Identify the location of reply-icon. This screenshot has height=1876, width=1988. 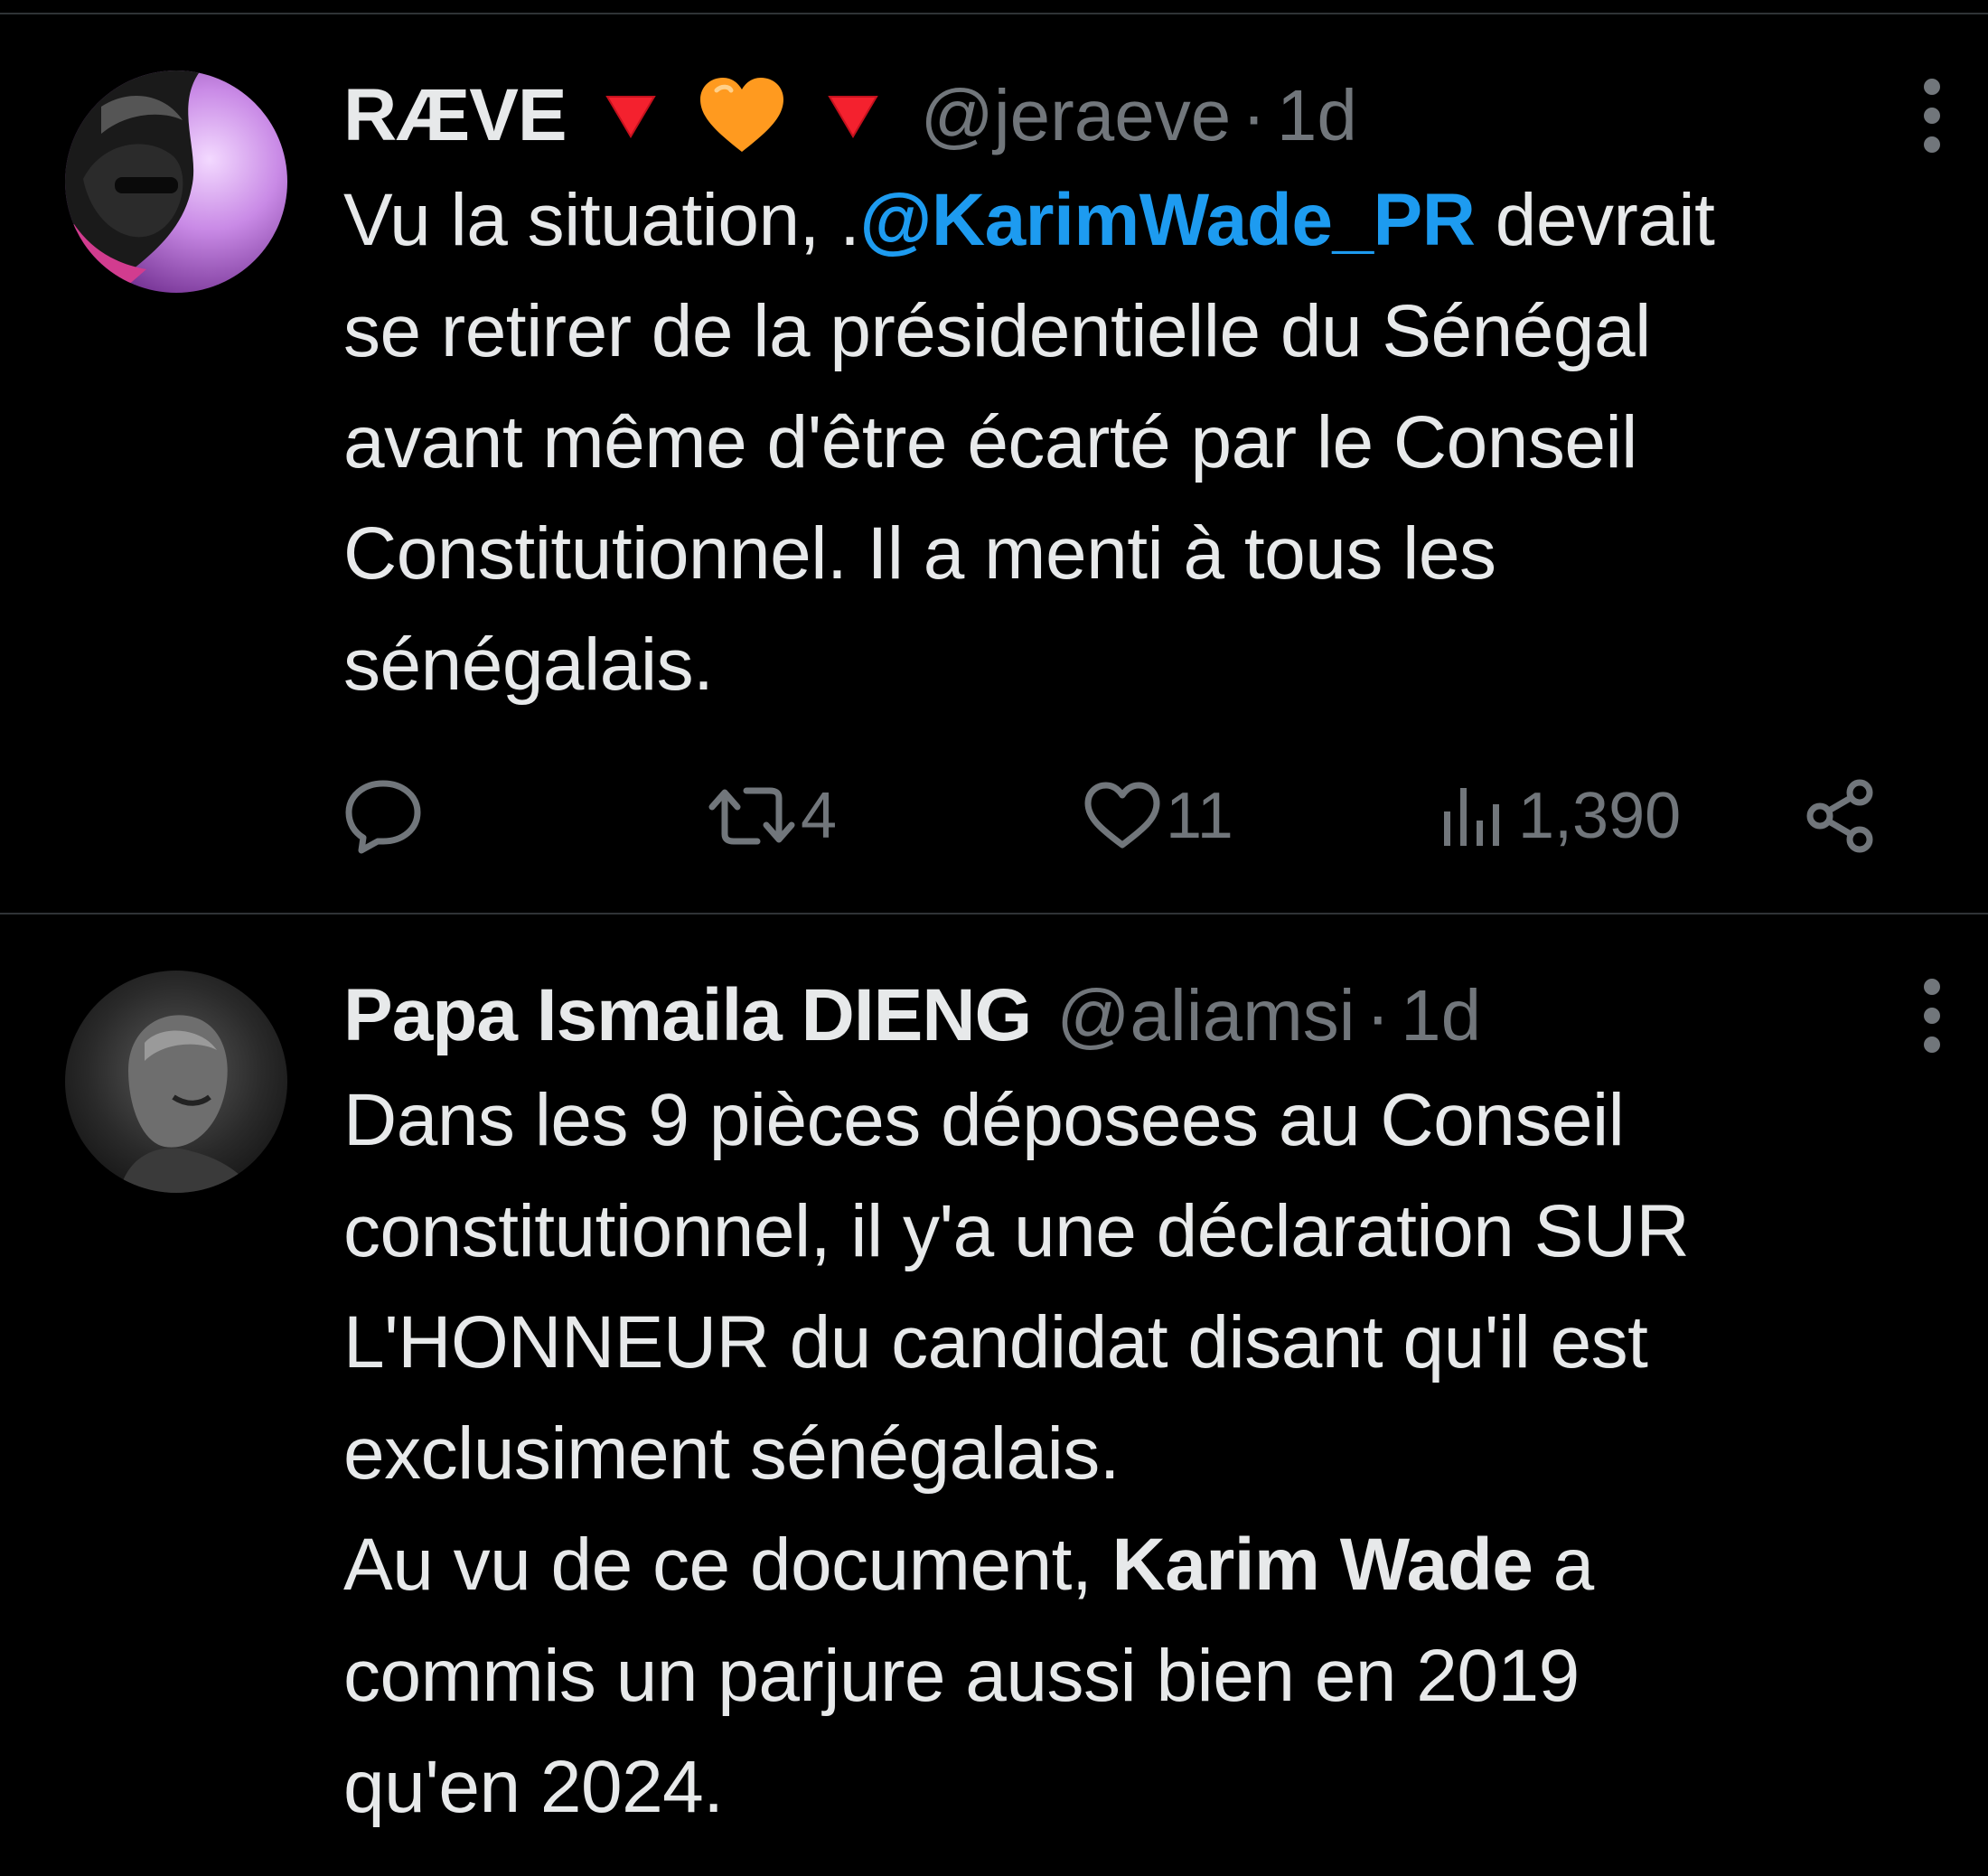
(383, 817).